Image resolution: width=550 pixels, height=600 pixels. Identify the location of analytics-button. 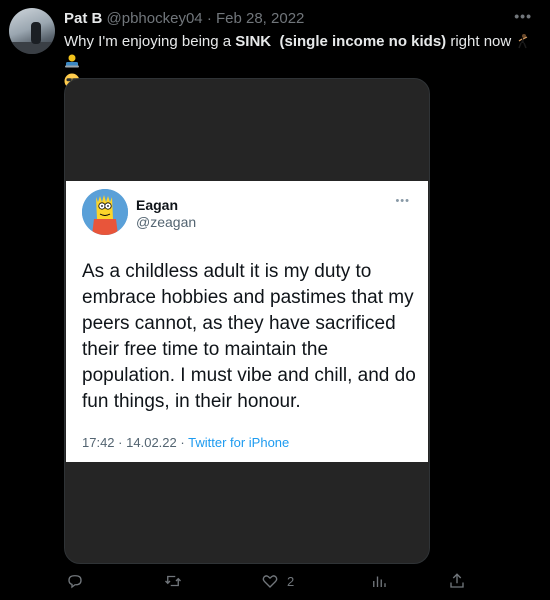
(379, 581).